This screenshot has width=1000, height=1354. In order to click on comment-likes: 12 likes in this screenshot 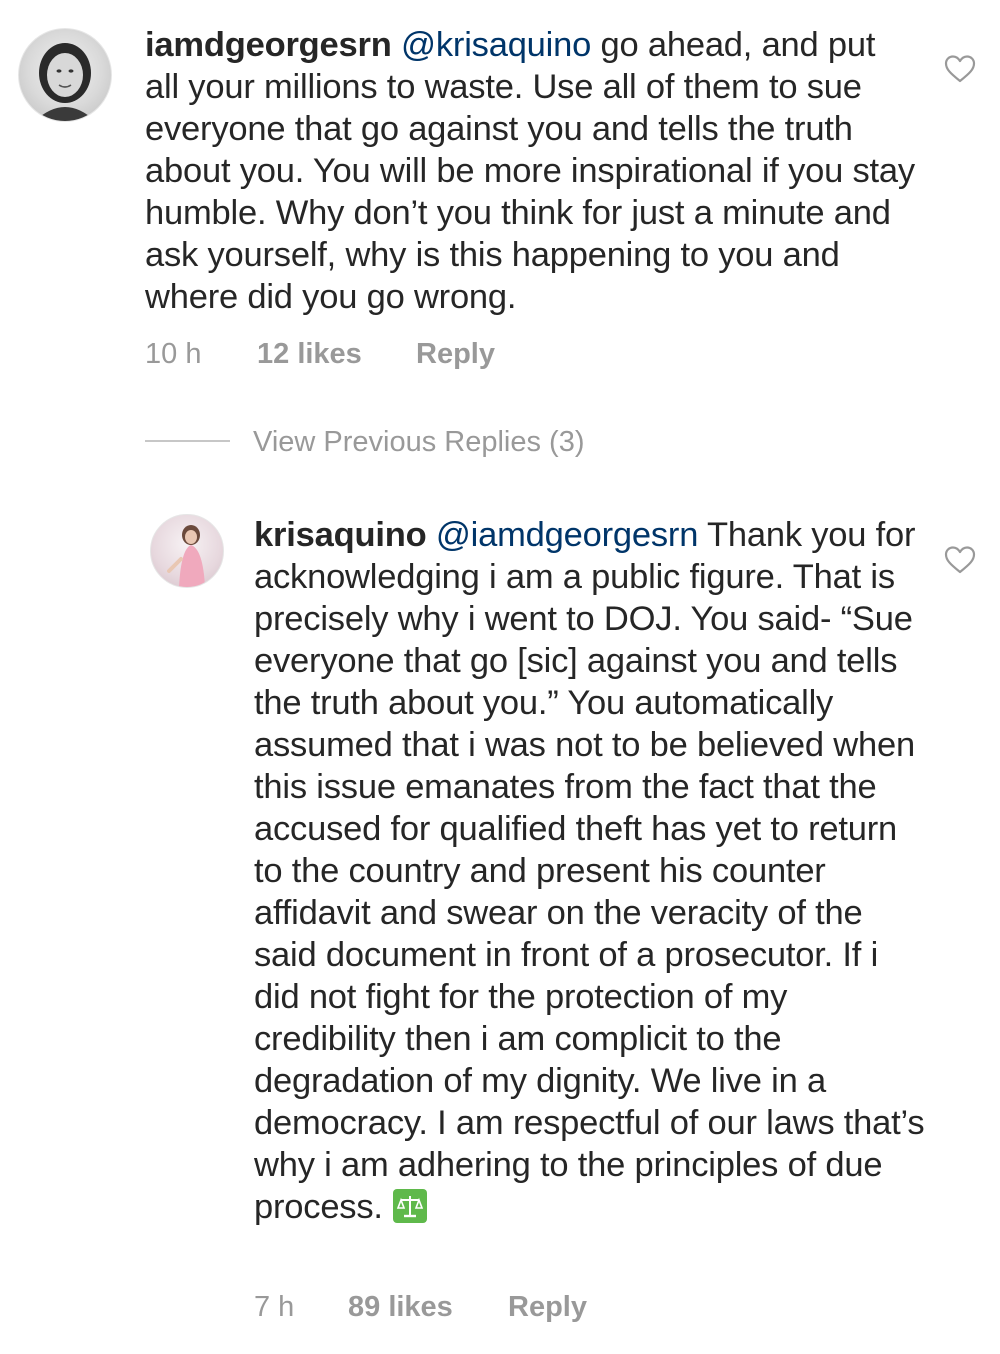, I will do `click(309, 354)`.